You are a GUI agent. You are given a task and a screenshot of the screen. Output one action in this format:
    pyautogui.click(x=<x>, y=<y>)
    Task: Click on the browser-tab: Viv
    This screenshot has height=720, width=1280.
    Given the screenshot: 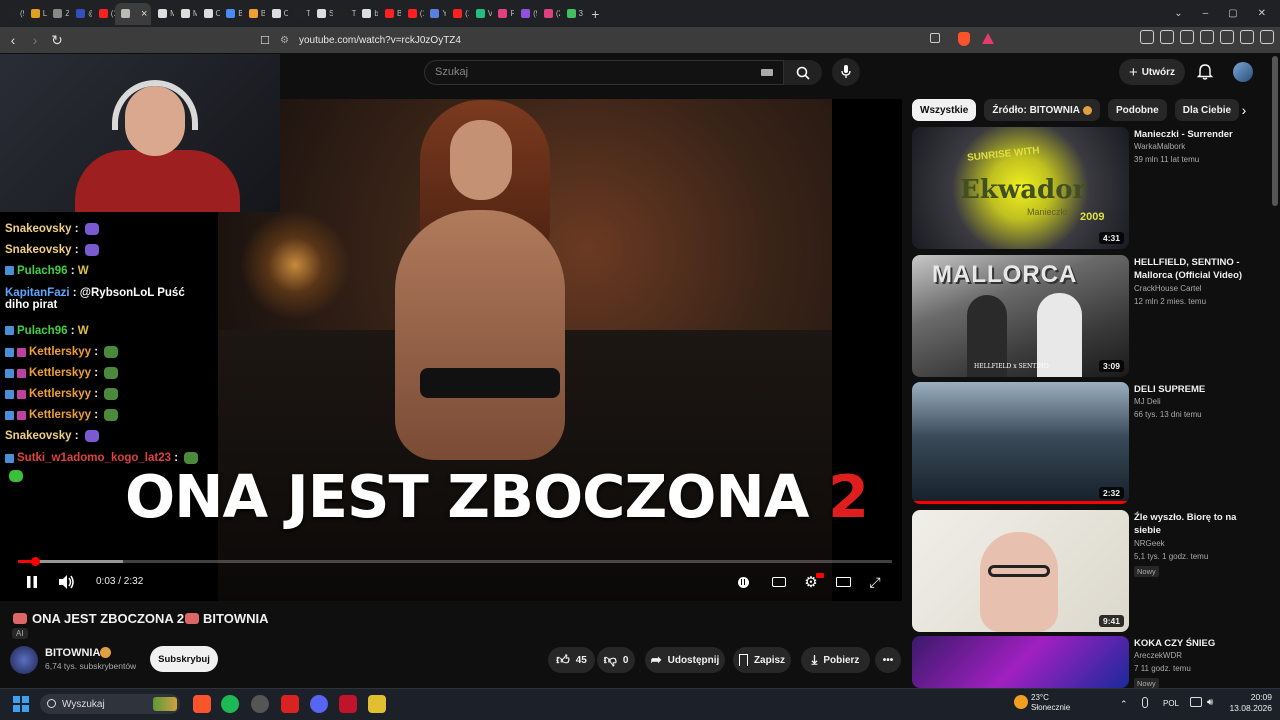 What is the action you would take?
    pyautogui.click(x=481, y=14)
    